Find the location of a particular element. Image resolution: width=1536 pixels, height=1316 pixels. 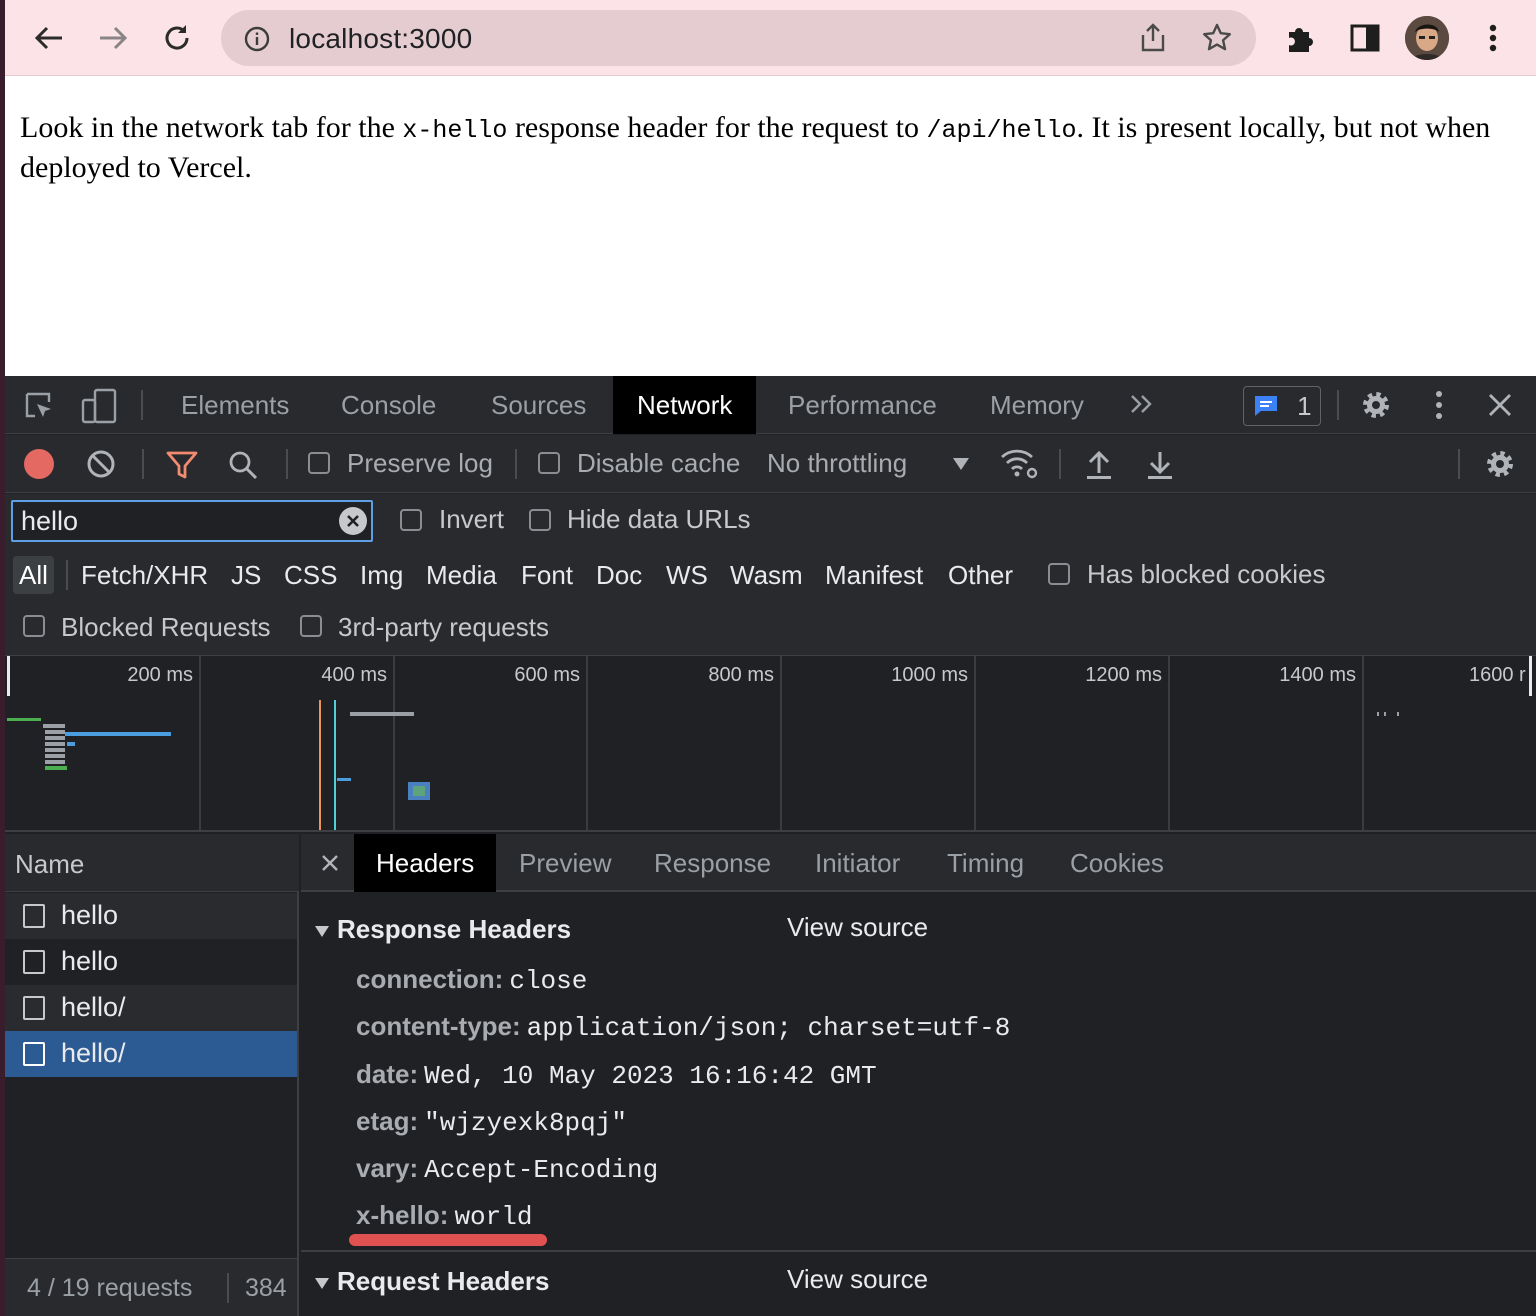

request-view-source-link: View source is located at coordinates (857, 1279).